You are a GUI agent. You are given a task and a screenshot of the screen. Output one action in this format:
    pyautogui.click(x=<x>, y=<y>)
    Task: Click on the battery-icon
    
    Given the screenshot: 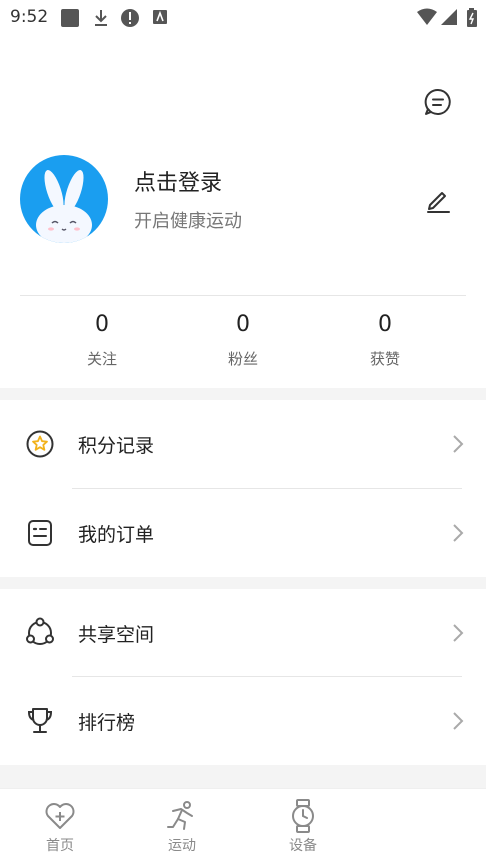 What is the action you would take?
    pyautogui.click(x=472, y=20)
    